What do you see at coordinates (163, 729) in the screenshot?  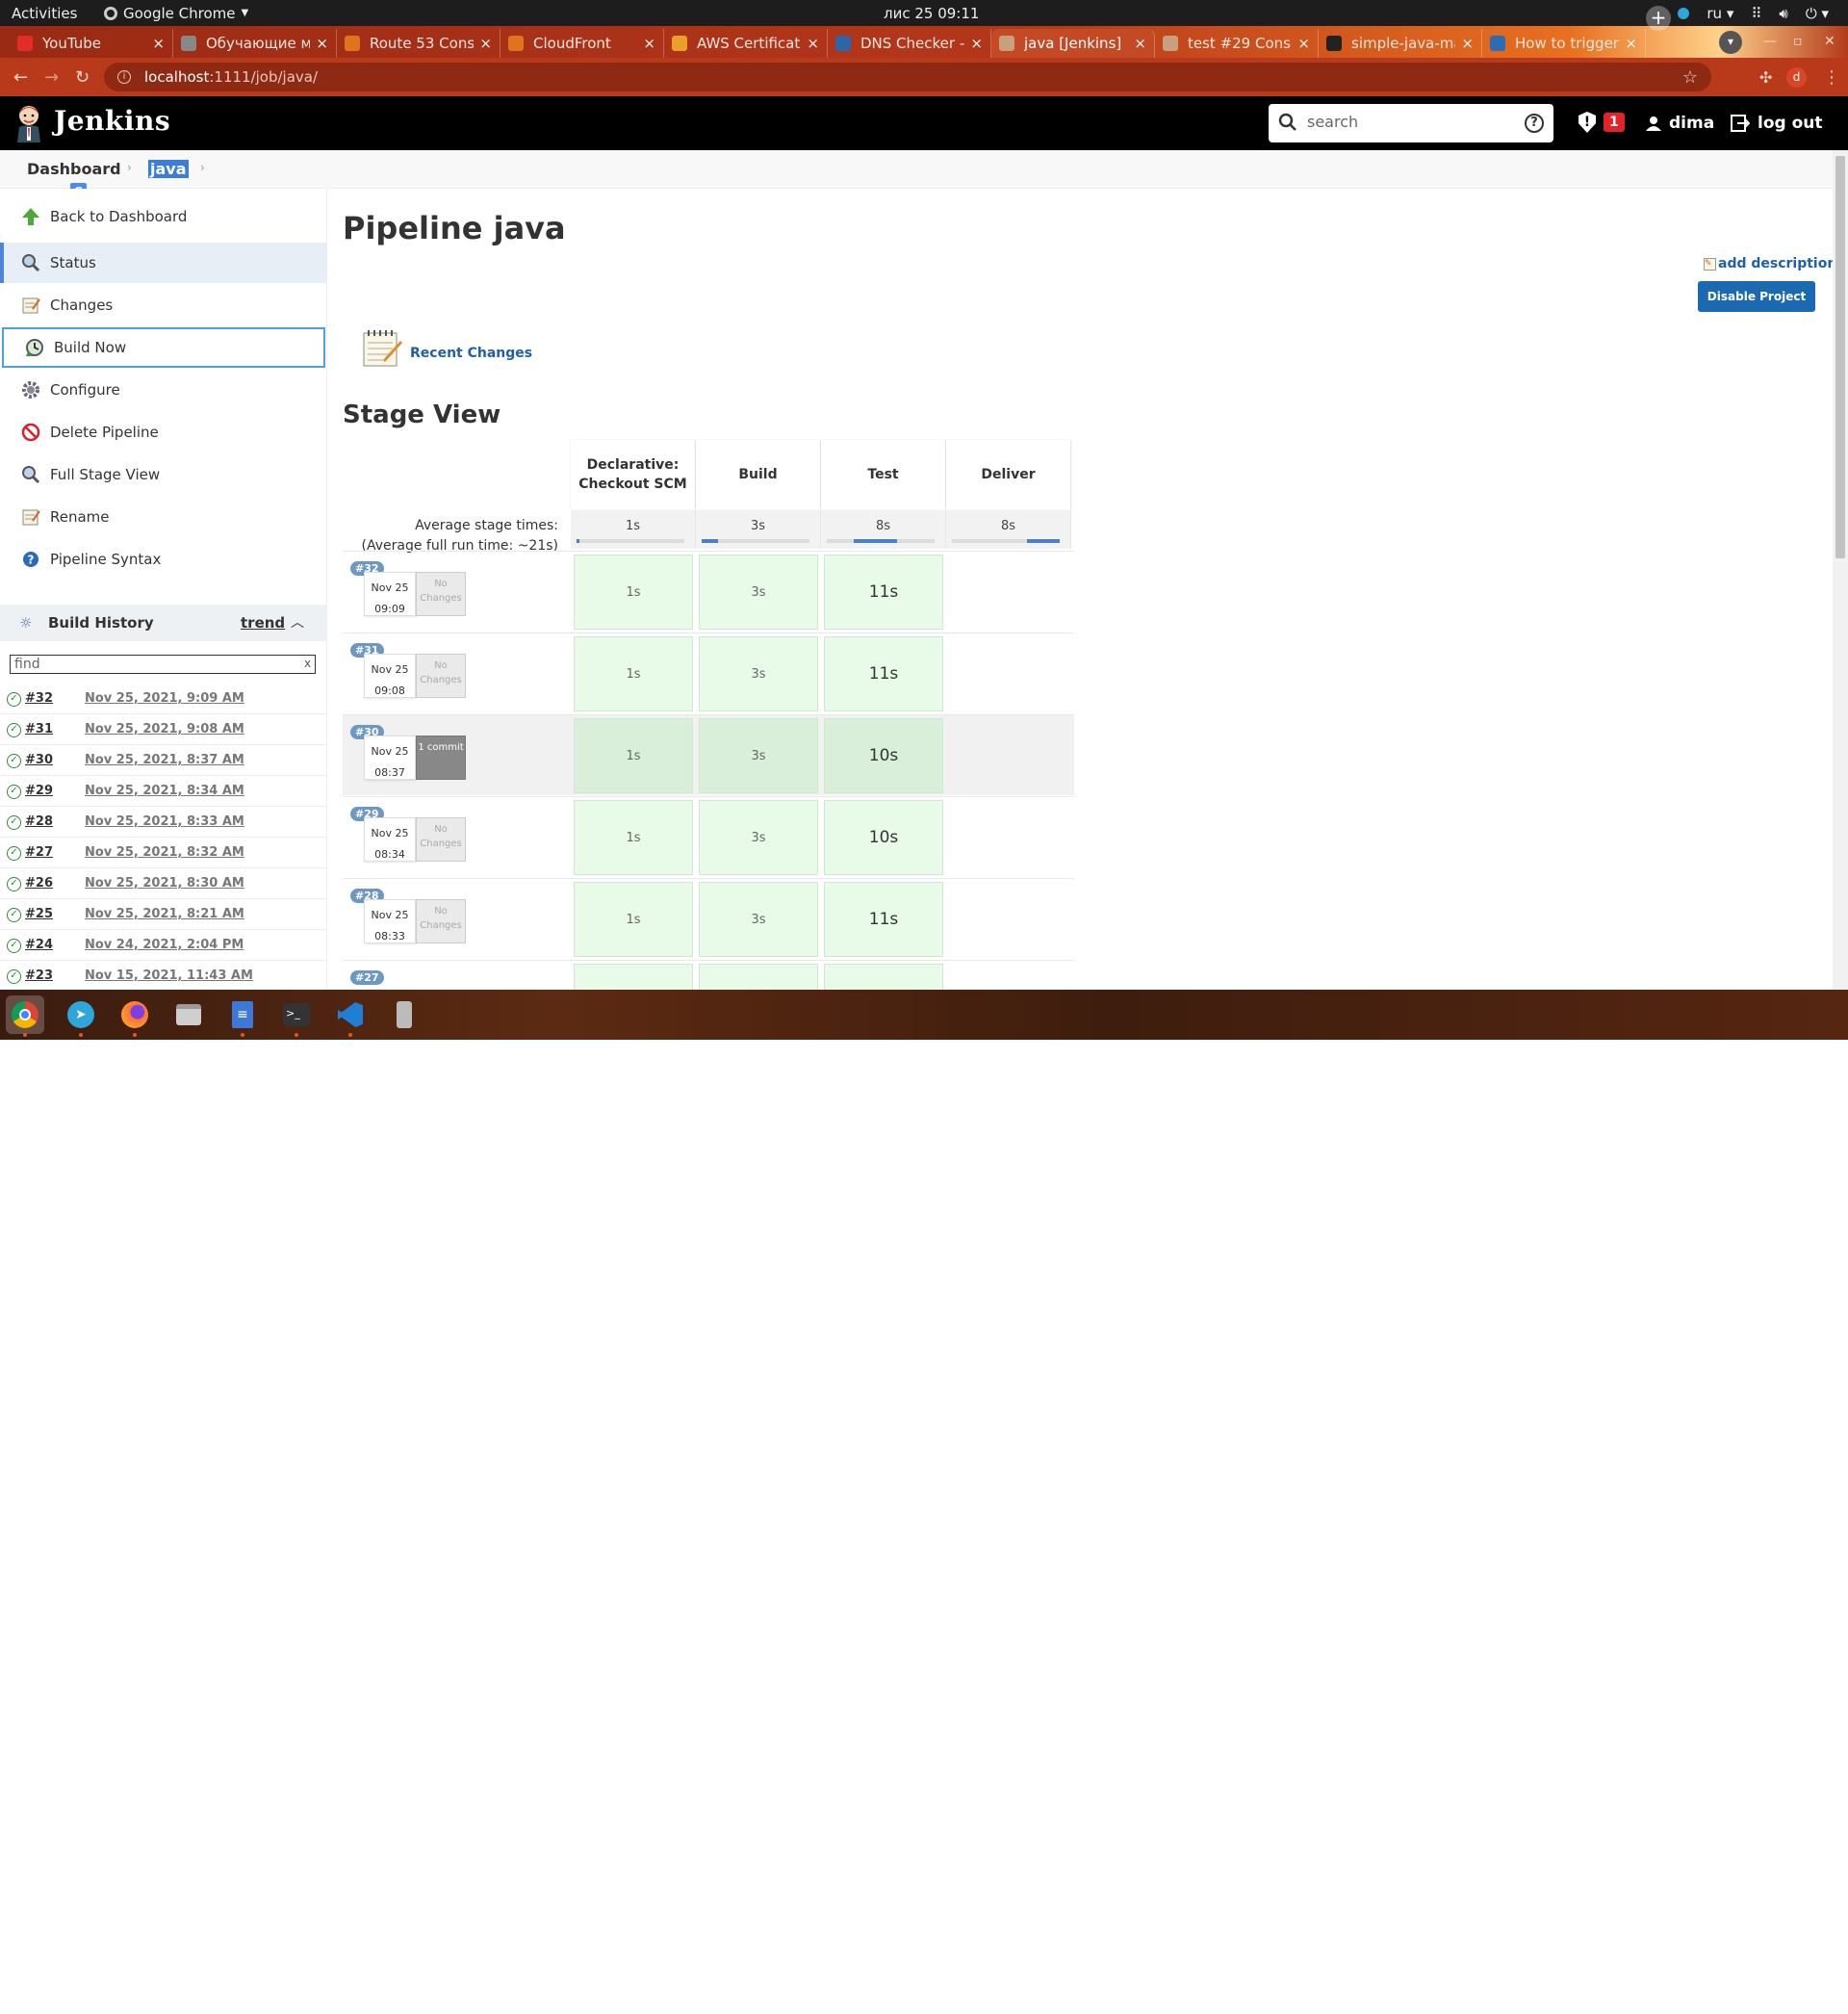 I see `history-row: ✓ #31 Nov 25, 2021, 9:08 AM` at bounding box center [163, 729].